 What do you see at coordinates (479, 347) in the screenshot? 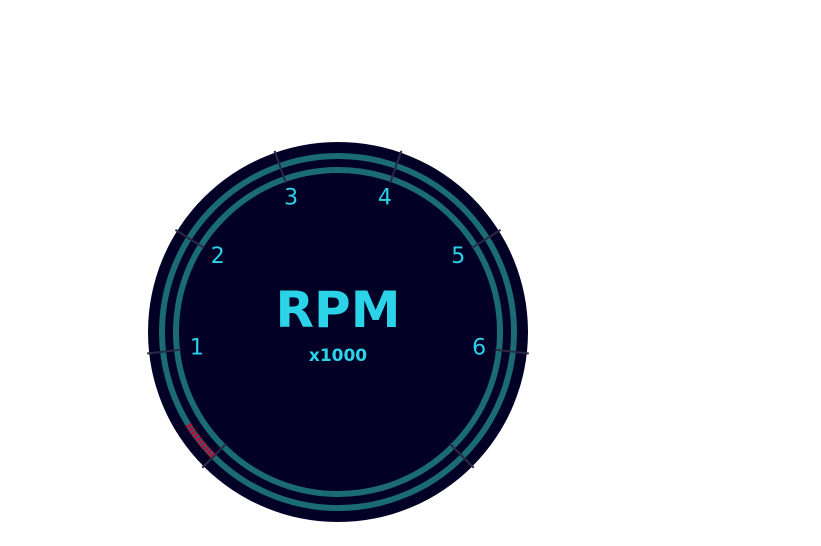
I see `gauge-scale-label: 6` at bounding box center [479, 347].